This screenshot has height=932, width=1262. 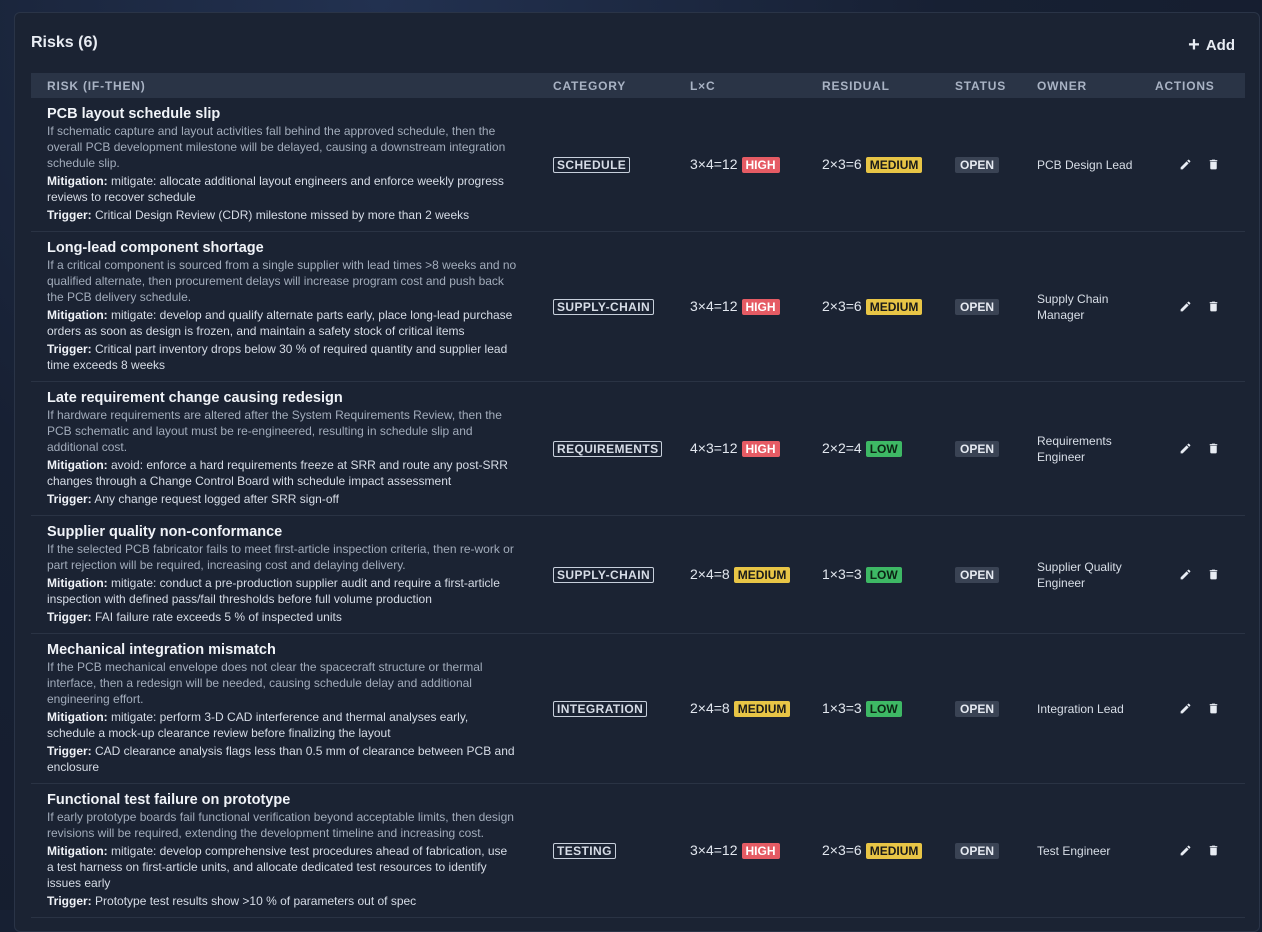 I want to click on category-badge: SUPPLY-CHAIN, so click(x=603, y=307).